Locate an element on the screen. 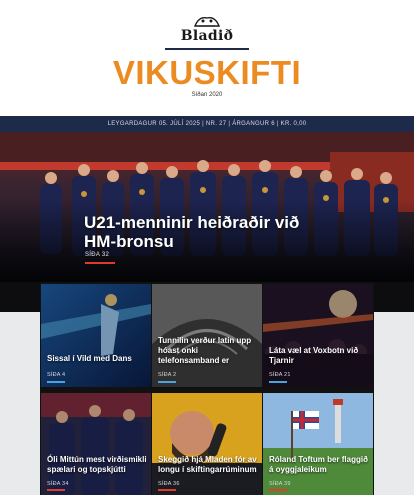 The width and height of the screenshot is (414, 495). story-title: Sissal í Vild med Dans is located at coordinates (89, 358).